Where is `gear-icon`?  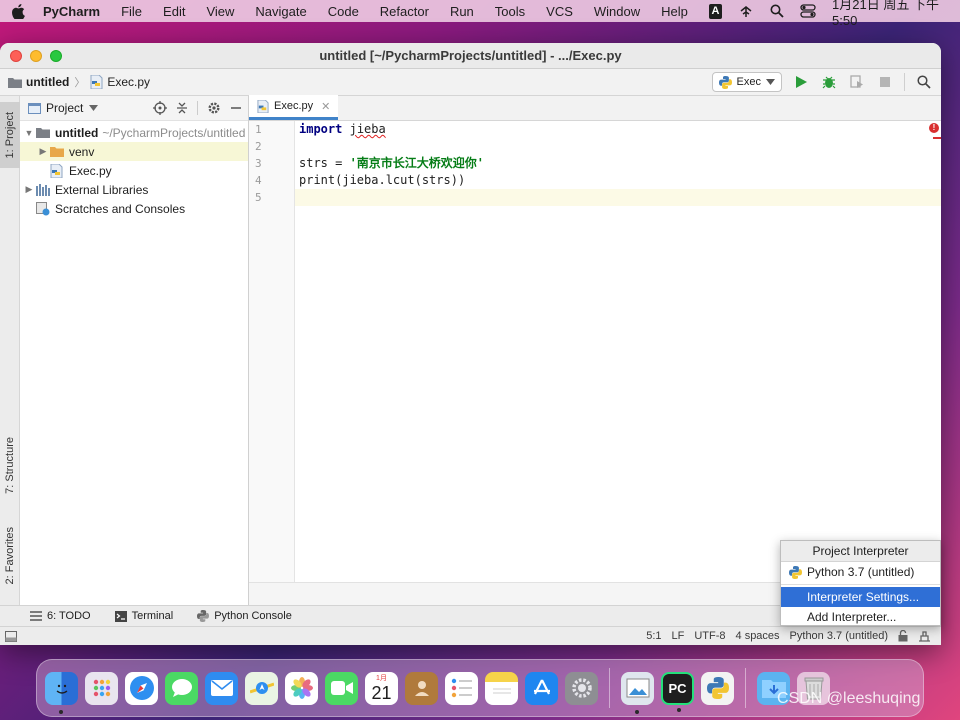
gear-icon is located at coordinates (214, 108).